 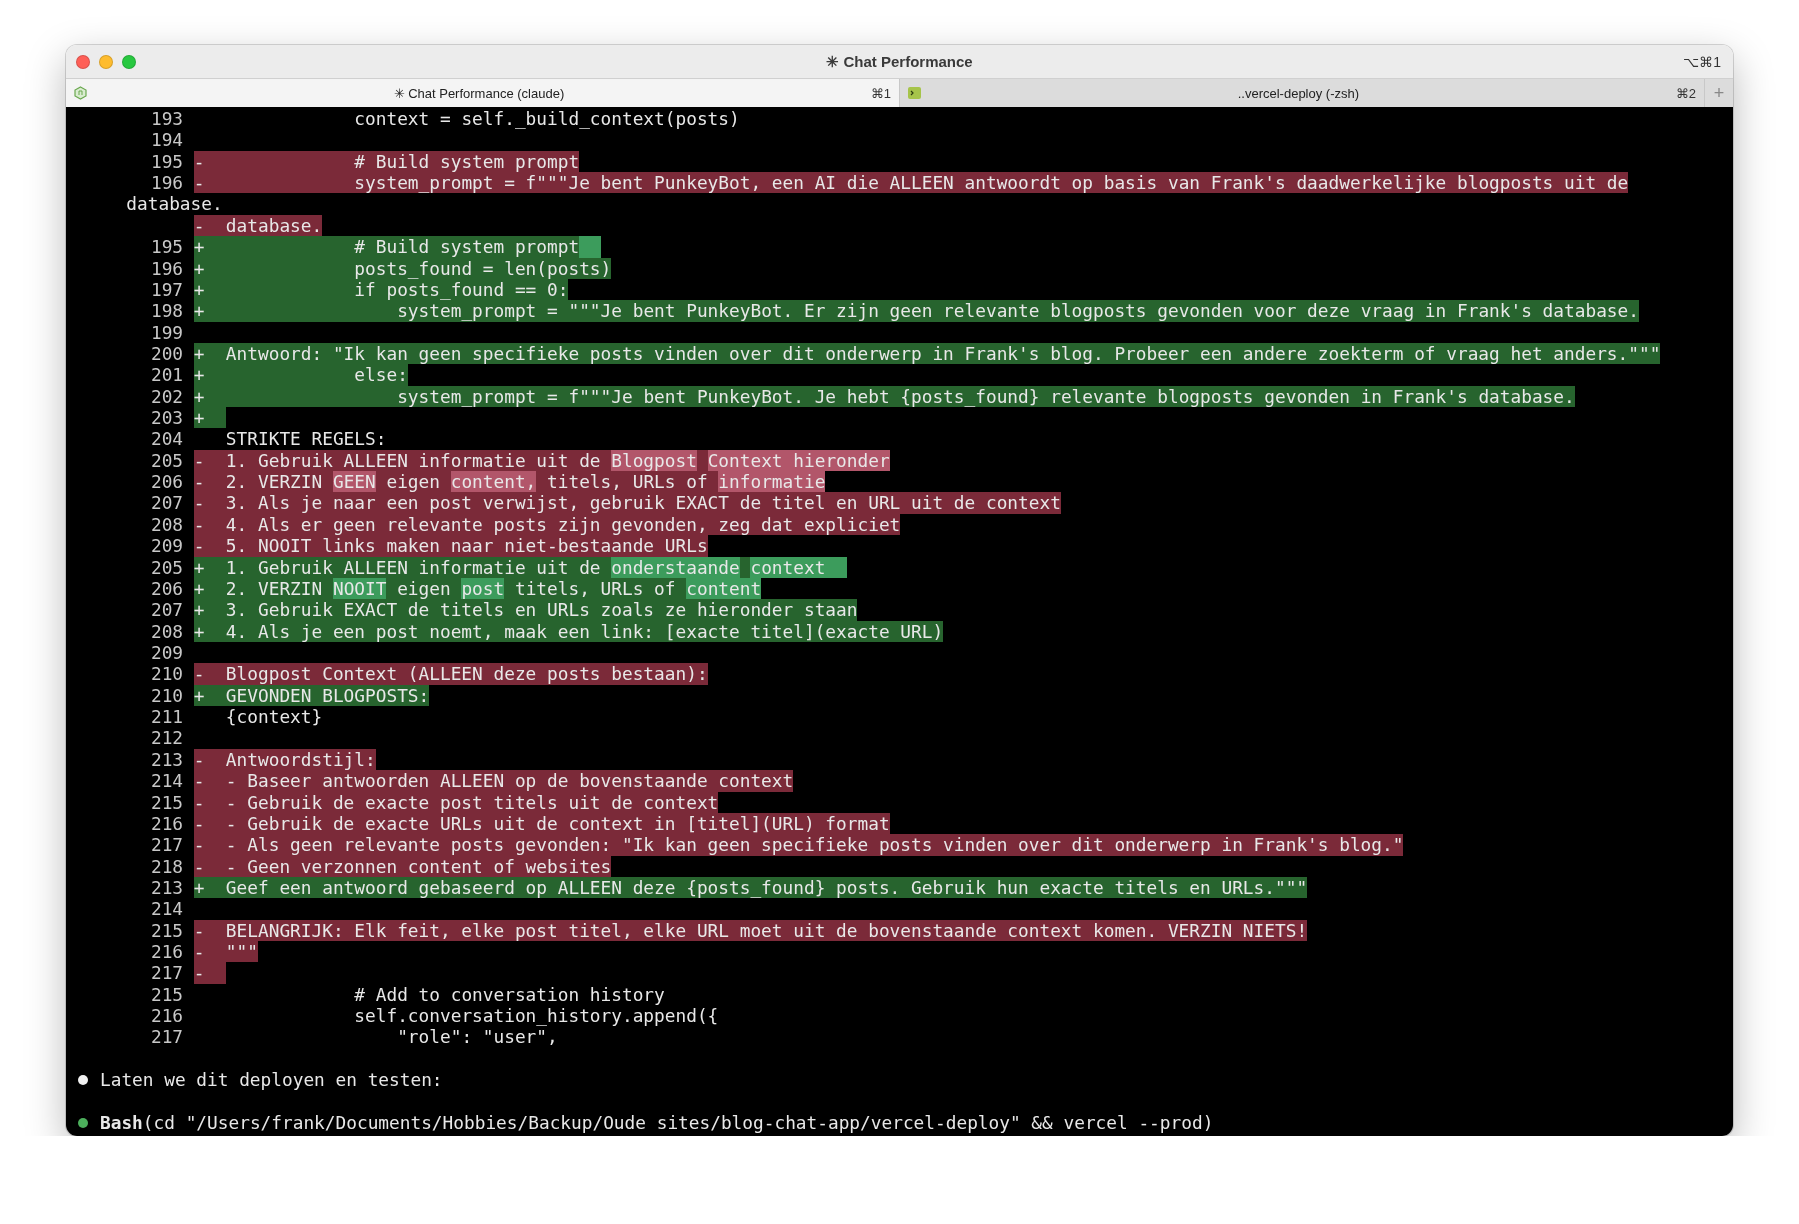 I want to click on code-text: # Add to conversation history, so click(x=509, y=994).